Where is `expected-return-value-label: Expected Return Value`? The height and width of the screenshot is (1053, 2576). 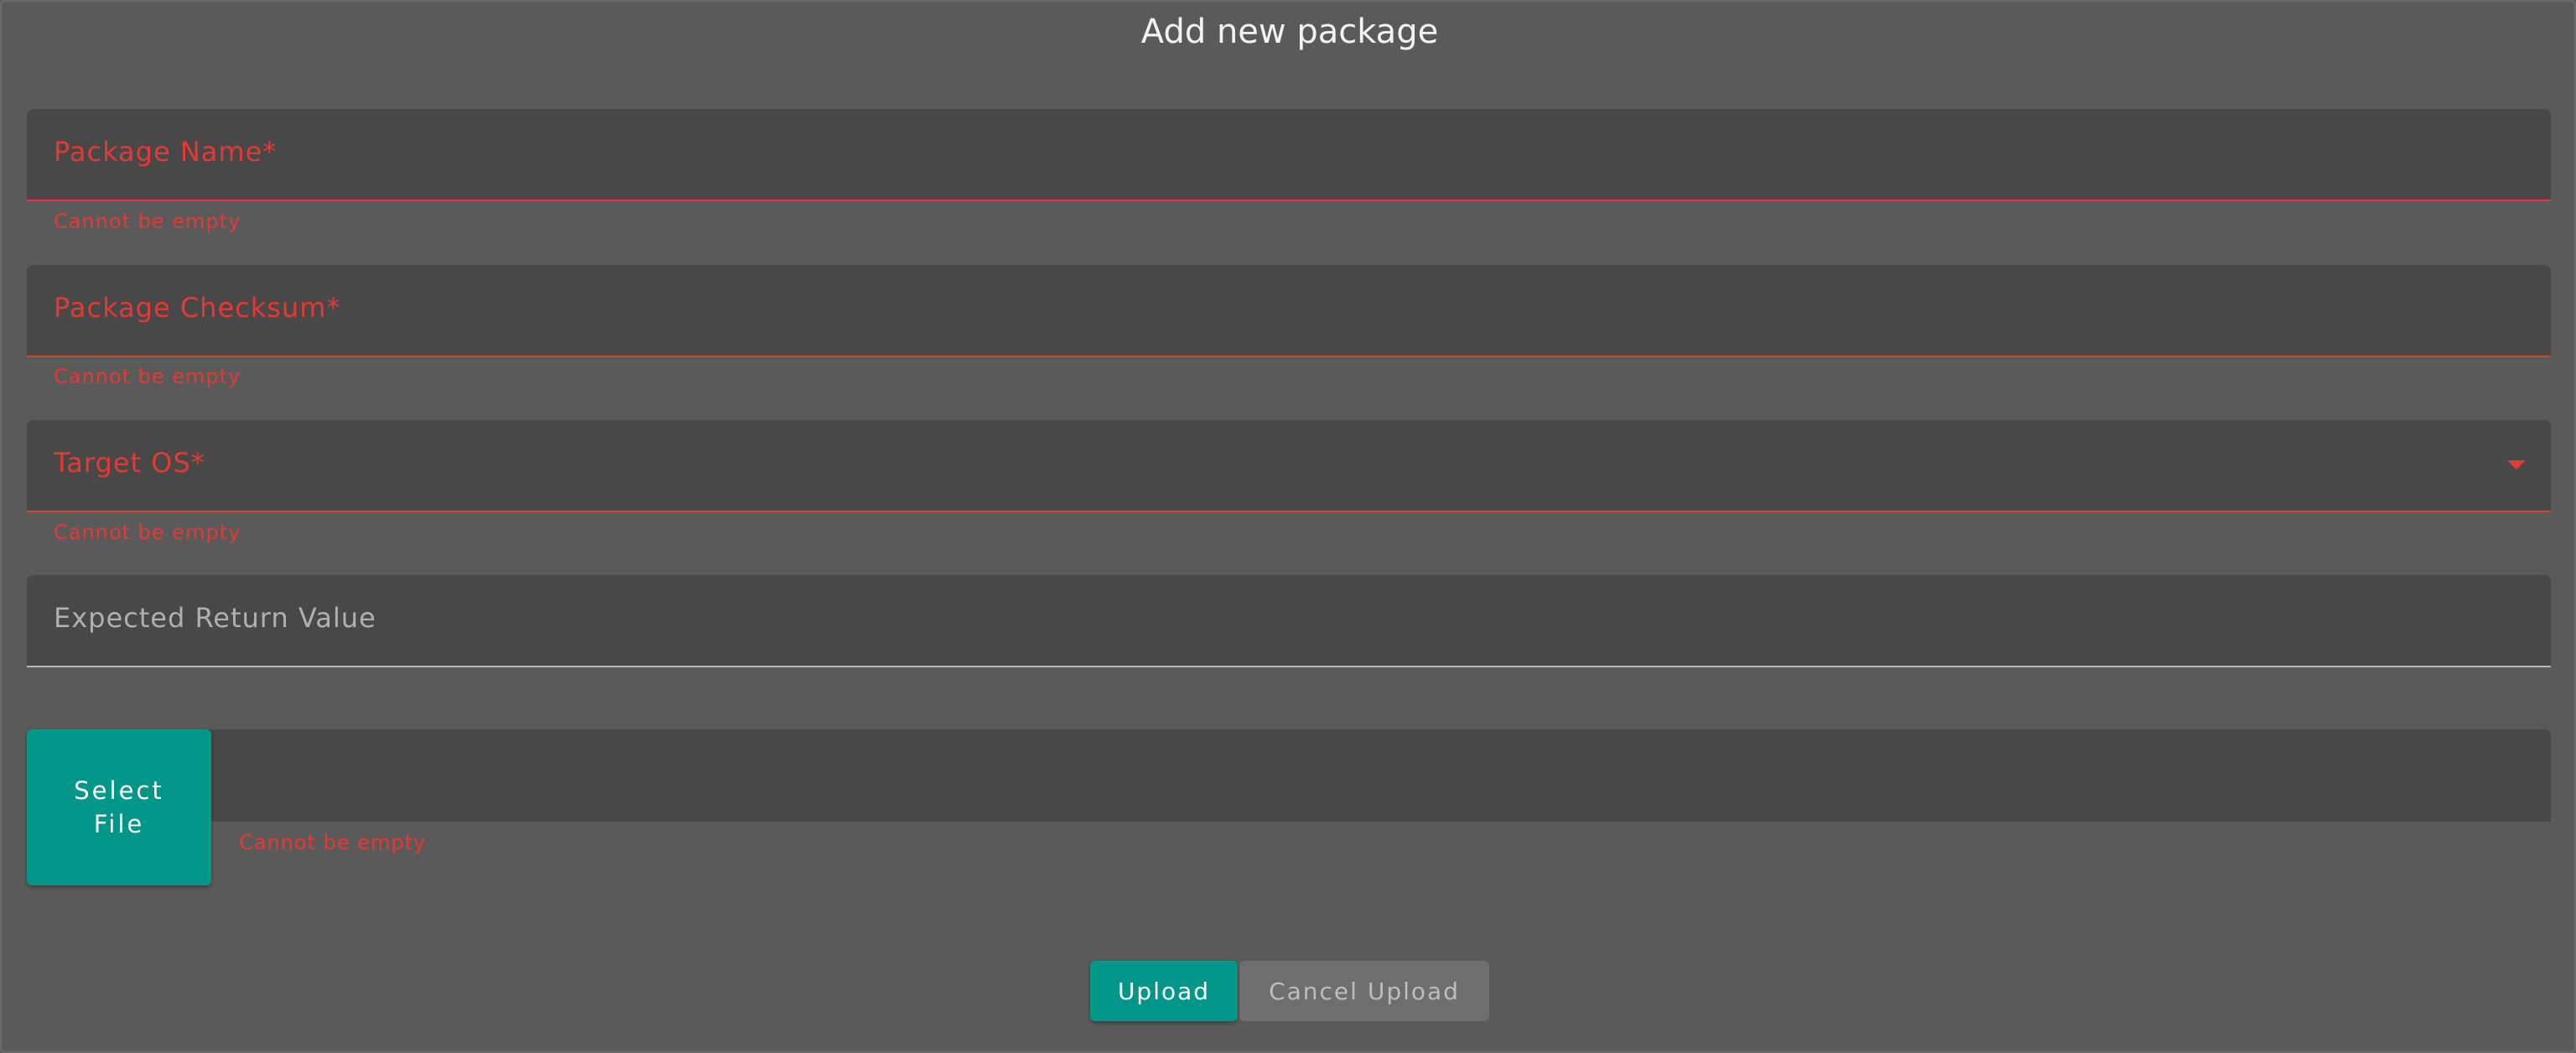
expected-return-value-label: Expected Return Value is located at coordinates (215, 618).